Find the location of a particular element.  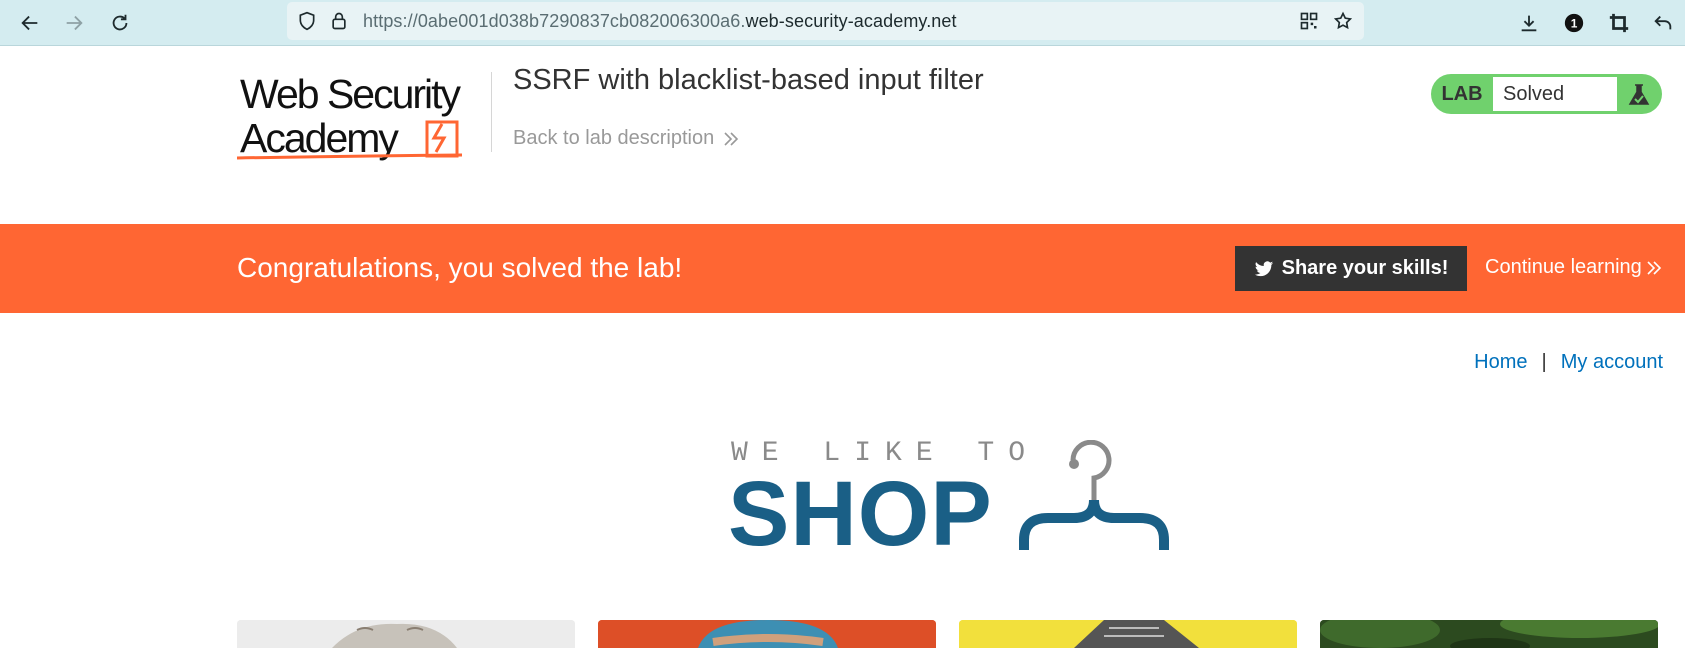

continue-learning-label: Continue learning is located at coordinates (1563, 267).